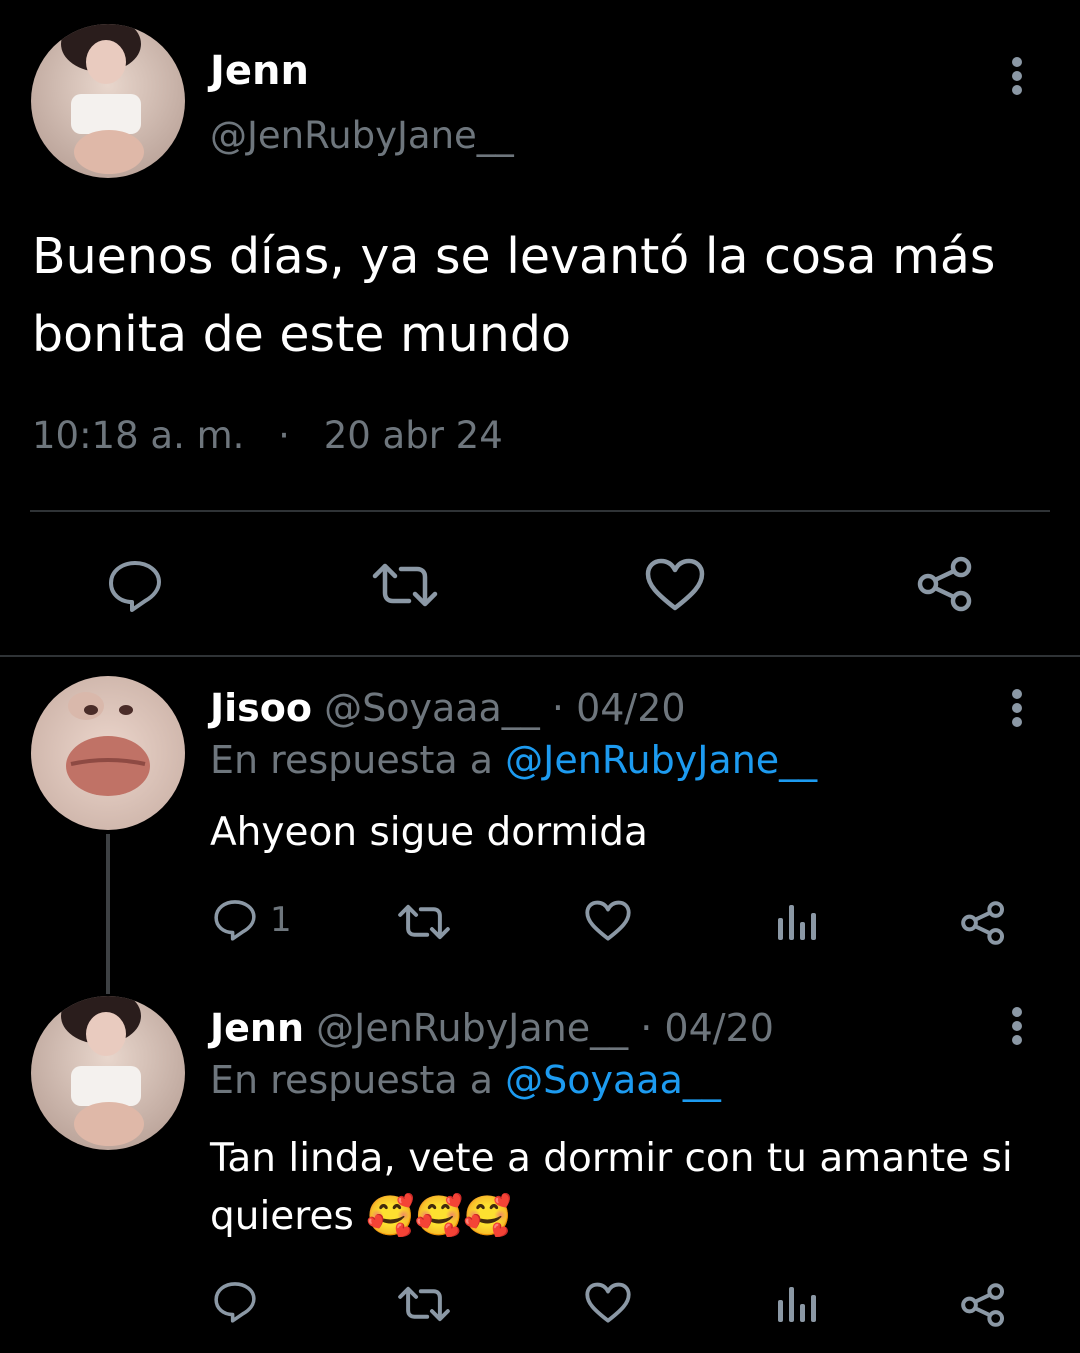  I want to click on tweet-text-line: quieres 🥰🥰🥰, so click(361, 1216).